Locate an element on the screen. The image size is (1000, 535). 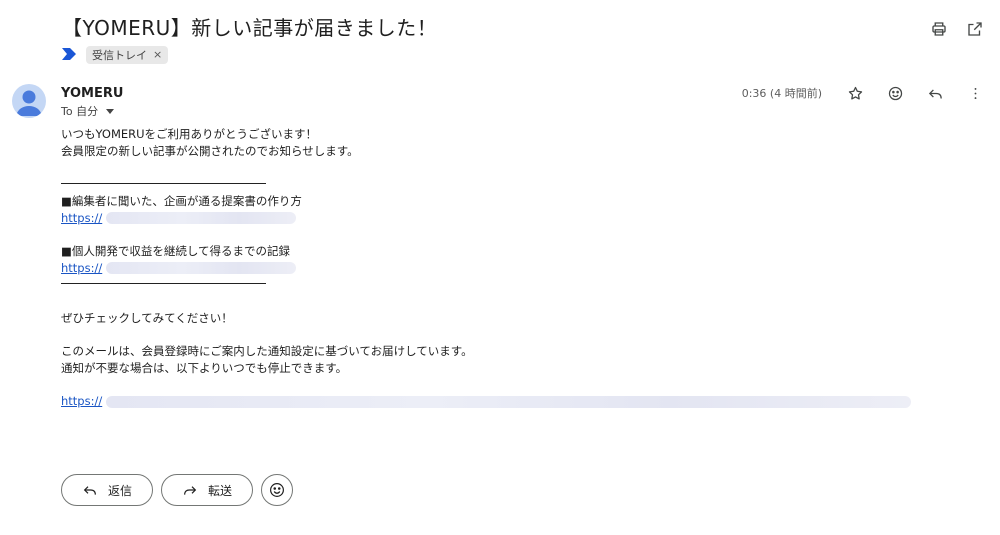
emoji-reaction-button is located at coordinates (277, 490).